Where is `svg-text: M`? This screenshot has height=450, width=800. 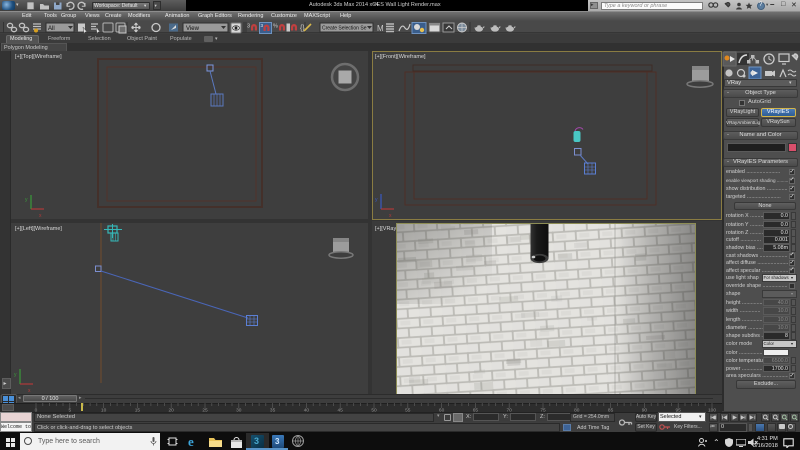 svg-text: M is located at coordinates (380, 28).